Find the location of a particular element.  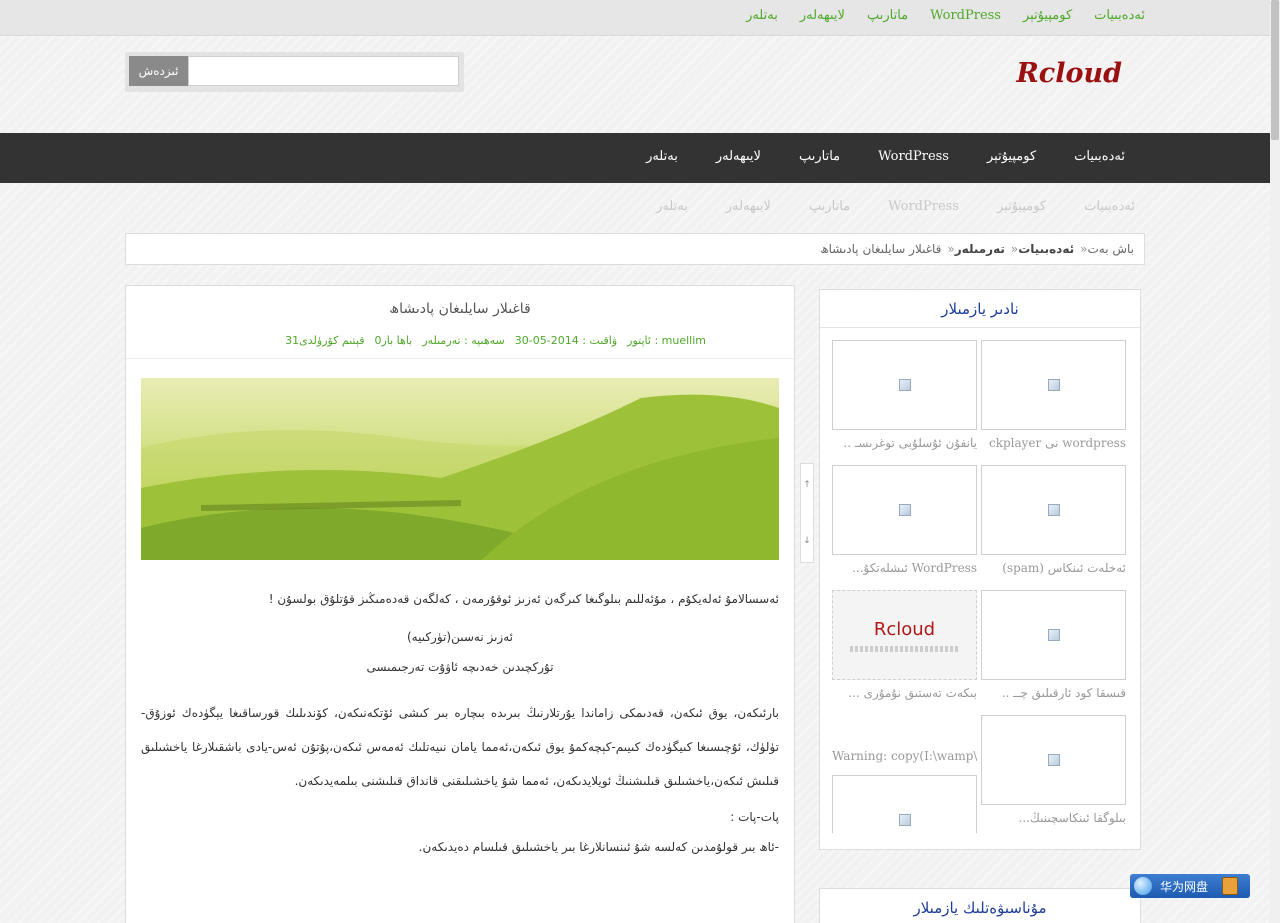

site-logo: Rcloud is located at coordinates (1069, 73).